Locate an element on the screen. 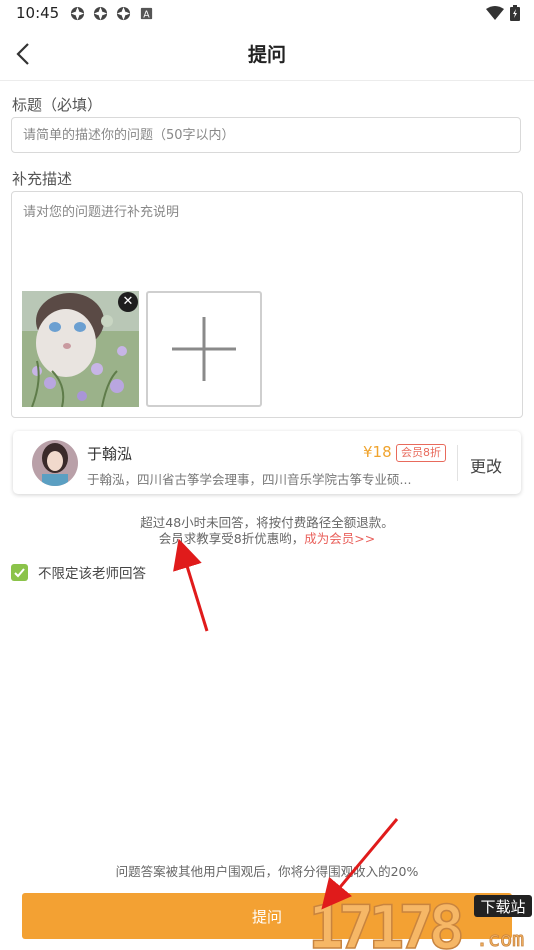 The image size is (534, 950). svg-text: 17178 is located at coordinates (384, 921).